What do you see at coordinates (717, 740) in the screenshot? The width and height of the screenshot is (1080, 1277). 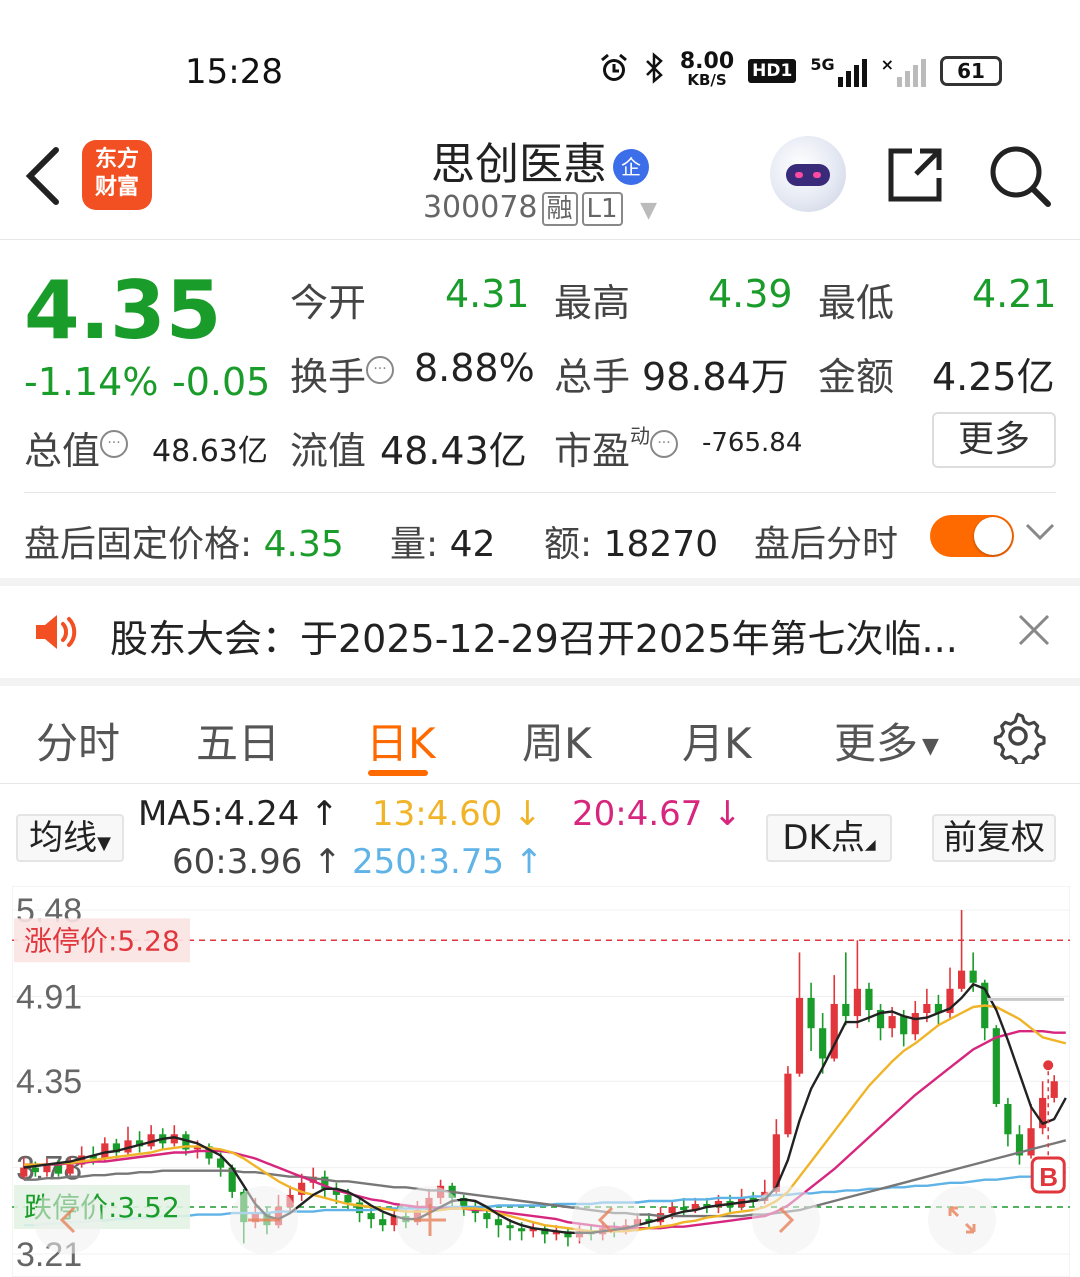 I see `tab-monthly-k: 月K` at bounding box center [717, 740].